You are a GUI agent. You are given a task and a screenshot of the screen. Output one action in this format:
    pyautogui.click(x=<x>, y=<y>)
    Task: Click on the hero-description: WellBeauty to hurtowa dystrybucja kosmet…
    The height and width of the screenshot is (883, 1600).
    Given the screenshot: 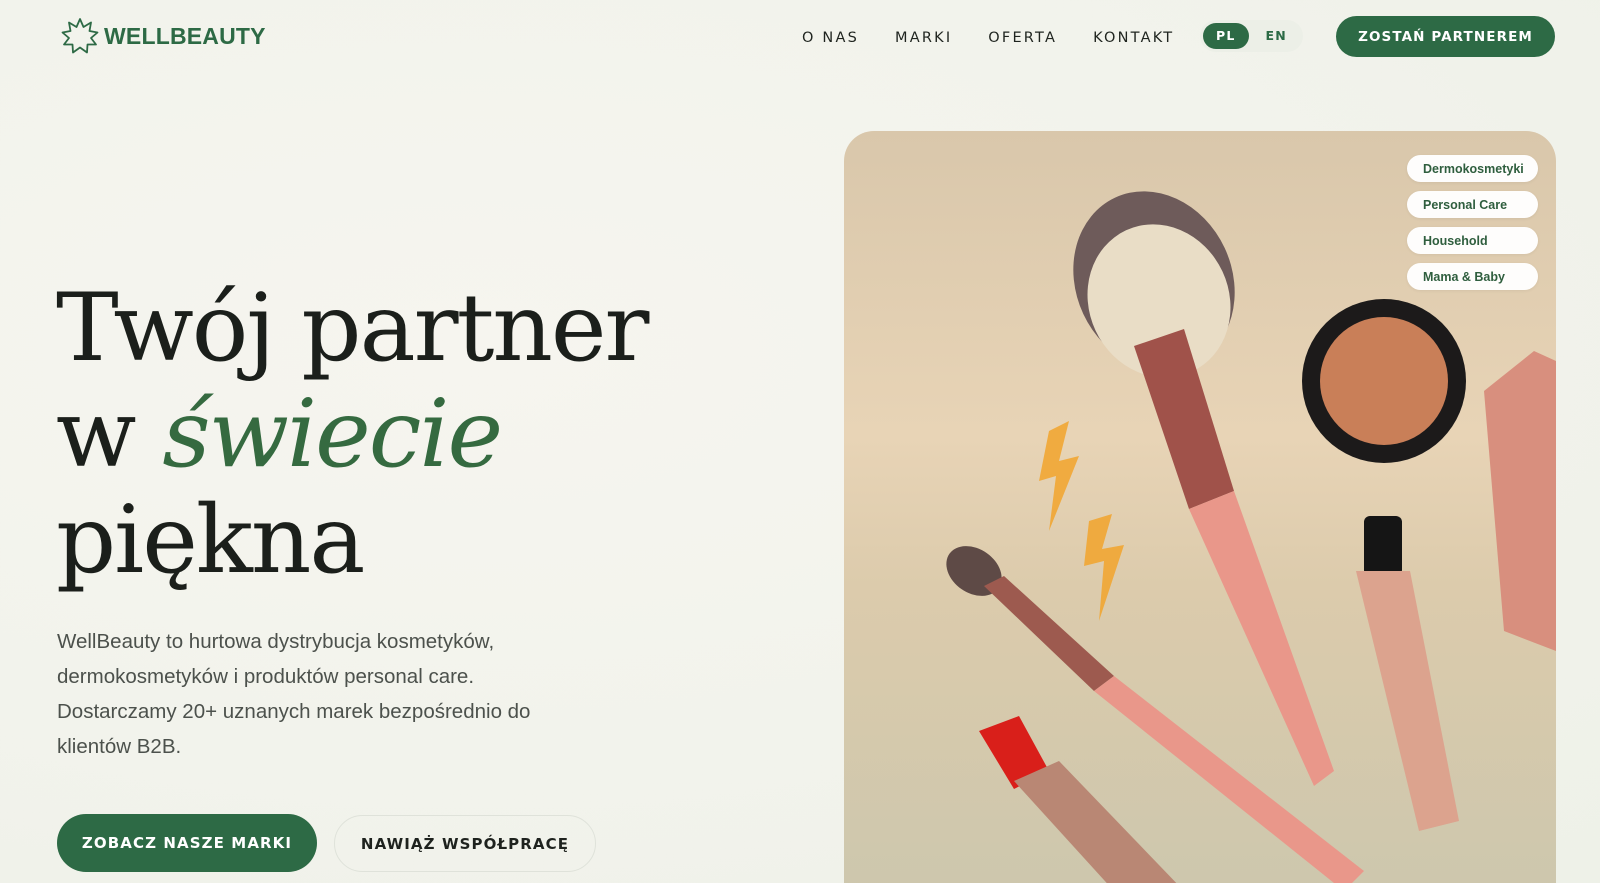 What is the action you would take?
    pyautogui.click(x=294, y=694)
    